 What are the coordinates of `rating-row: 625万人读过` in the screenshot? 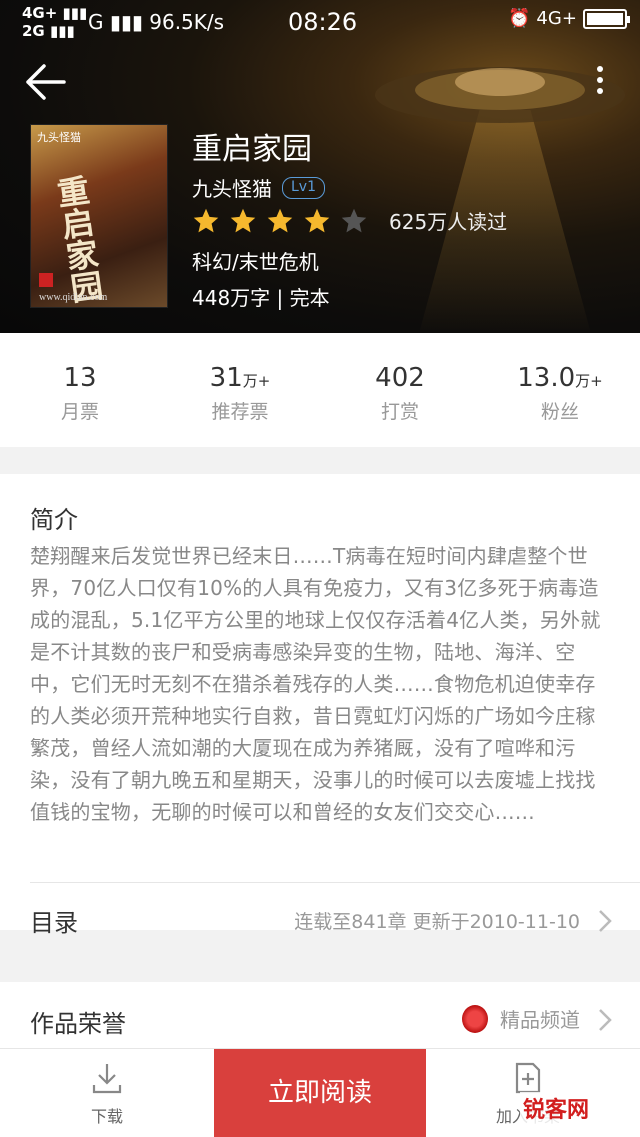 It's located at (349, 220).